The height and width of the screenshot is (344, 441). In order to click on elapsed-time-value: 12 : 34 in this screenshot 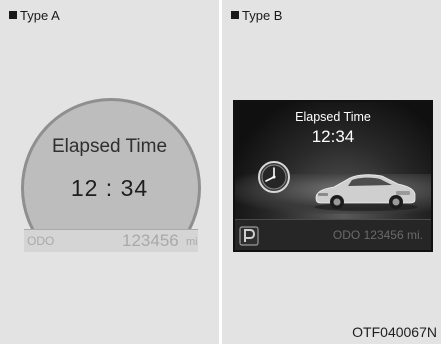, I will do `click(109, 188)`.